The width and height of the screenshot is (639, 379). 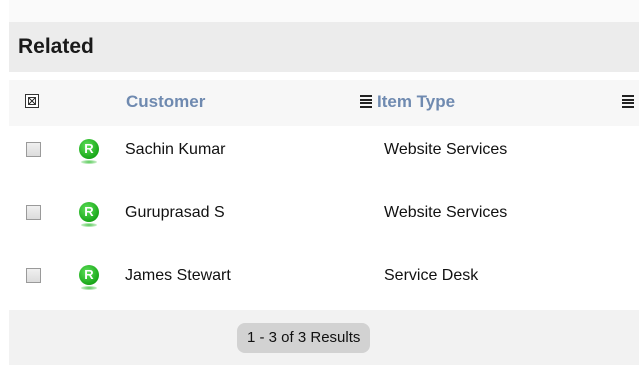 What do you see at coordinates (175, 213) in the screenshot?
I see `customer-cell: Guruprasad S` at bounding box center [175, 213].